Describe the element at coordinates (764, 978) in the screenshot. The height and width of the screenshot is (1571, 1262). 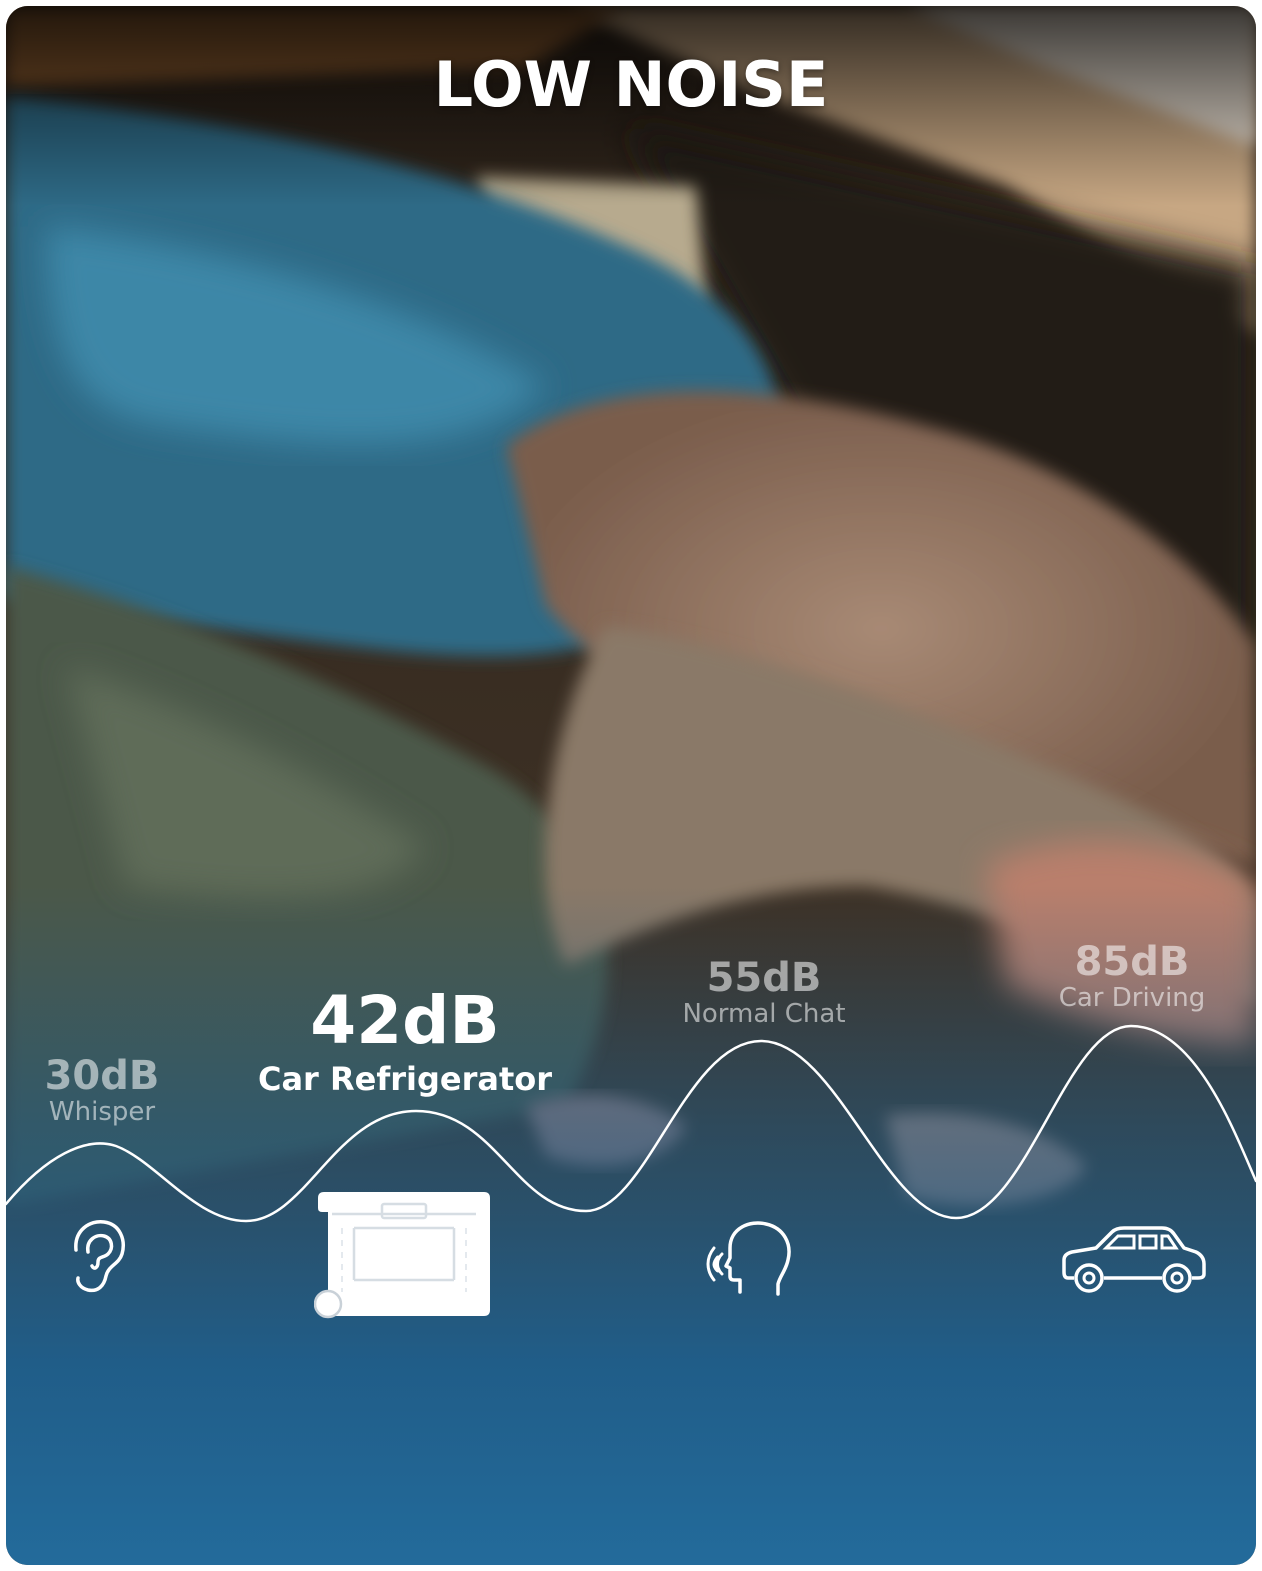
I see `noise-level-value: 55dB` at that location.